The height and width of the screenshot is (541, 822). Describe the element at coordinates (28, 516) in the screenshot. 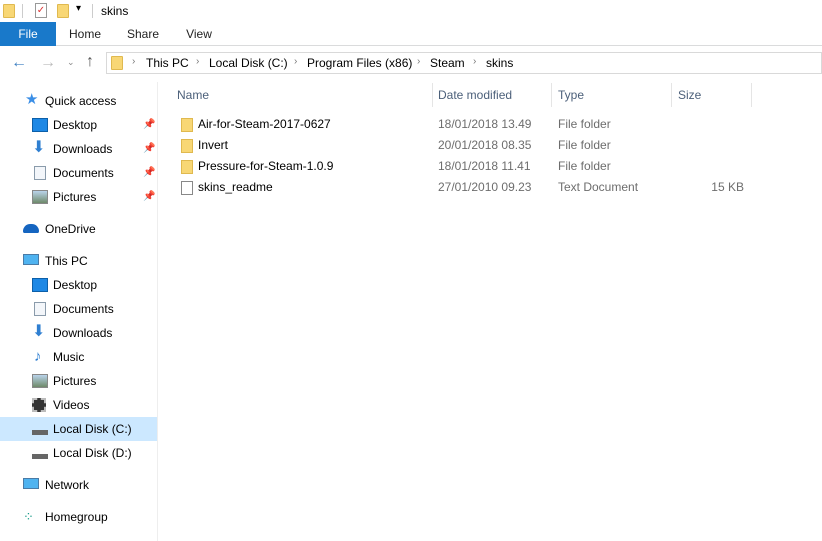

I see `homegroup-icon: ⁘` at that location.